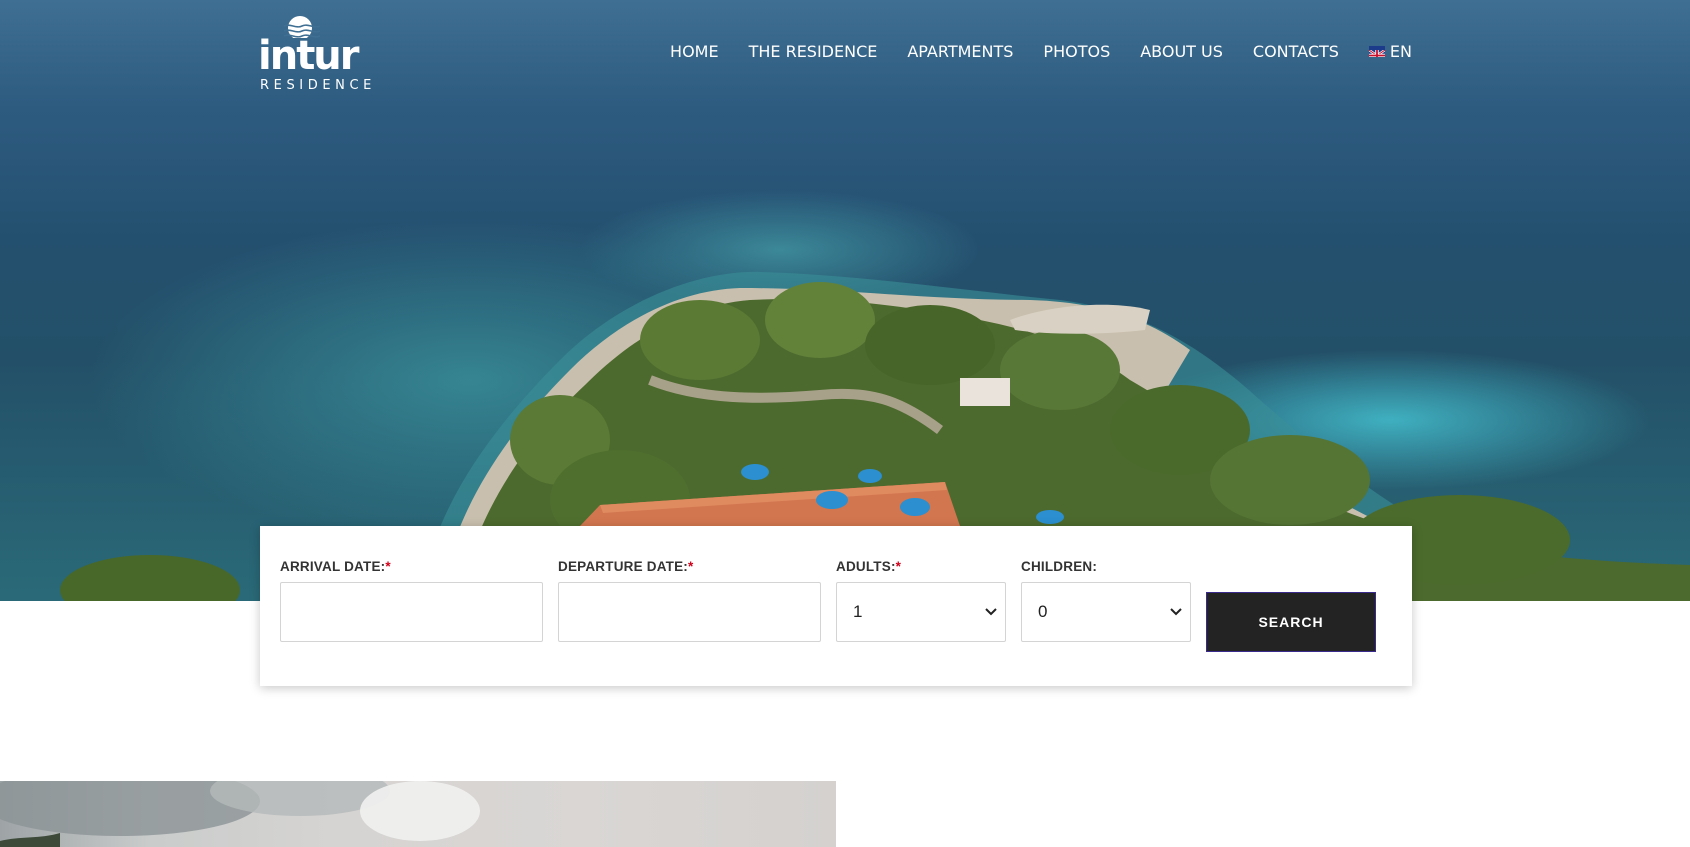 This screenshot has height=847, width=1690. Describe the element at coordinates (1043, 611) in the screenshot. I see `children-value: 0` at that location.